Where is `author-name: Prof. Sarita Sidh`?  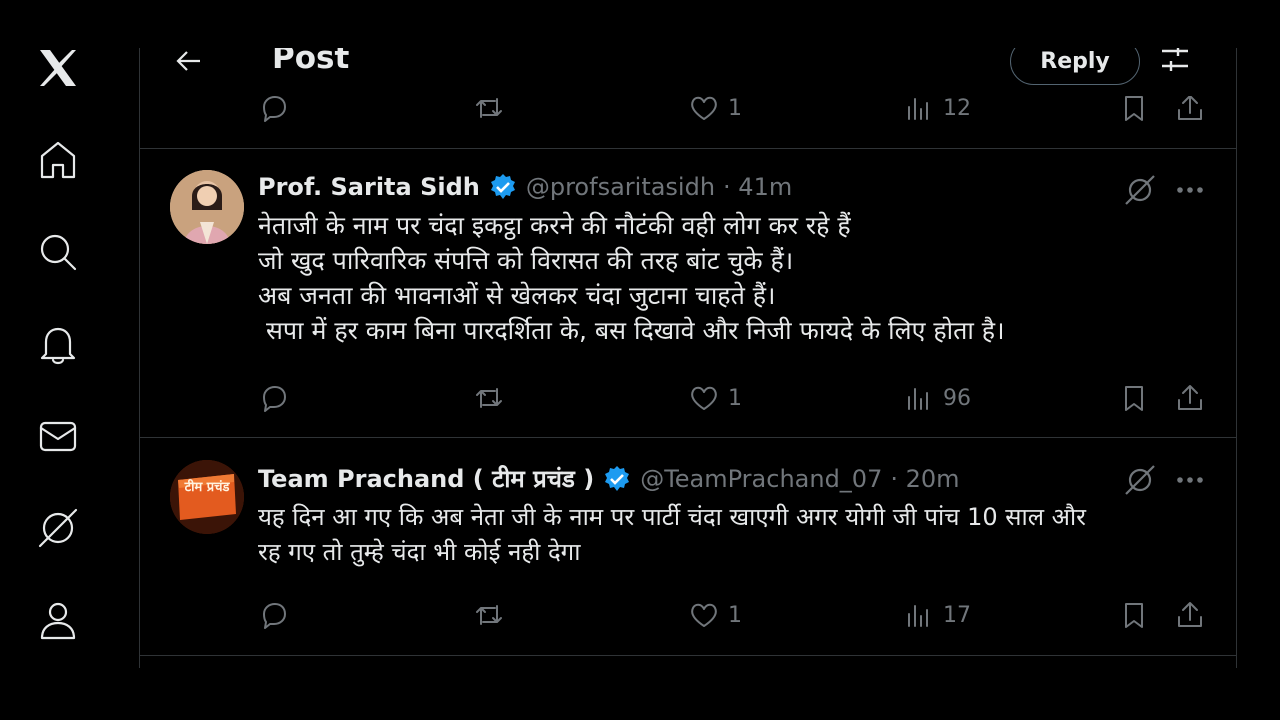 author-name: Prof. Sarita Sidh is located at coordinates (369, 187).